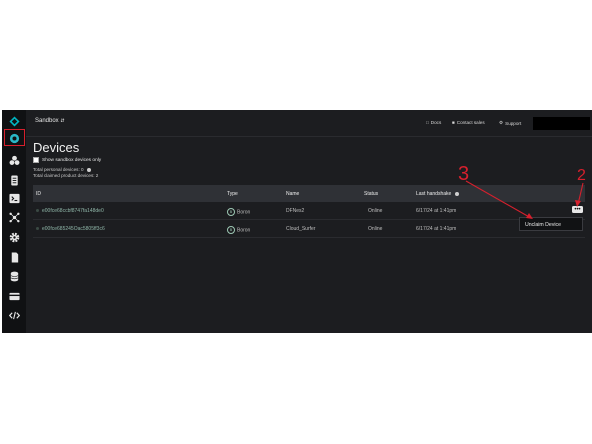 The image size is (592, 444). What do you see at coordinates (501, 122) in the screenshot?
I see `gear-icon: ⚙` at bounding box center [501, 122].